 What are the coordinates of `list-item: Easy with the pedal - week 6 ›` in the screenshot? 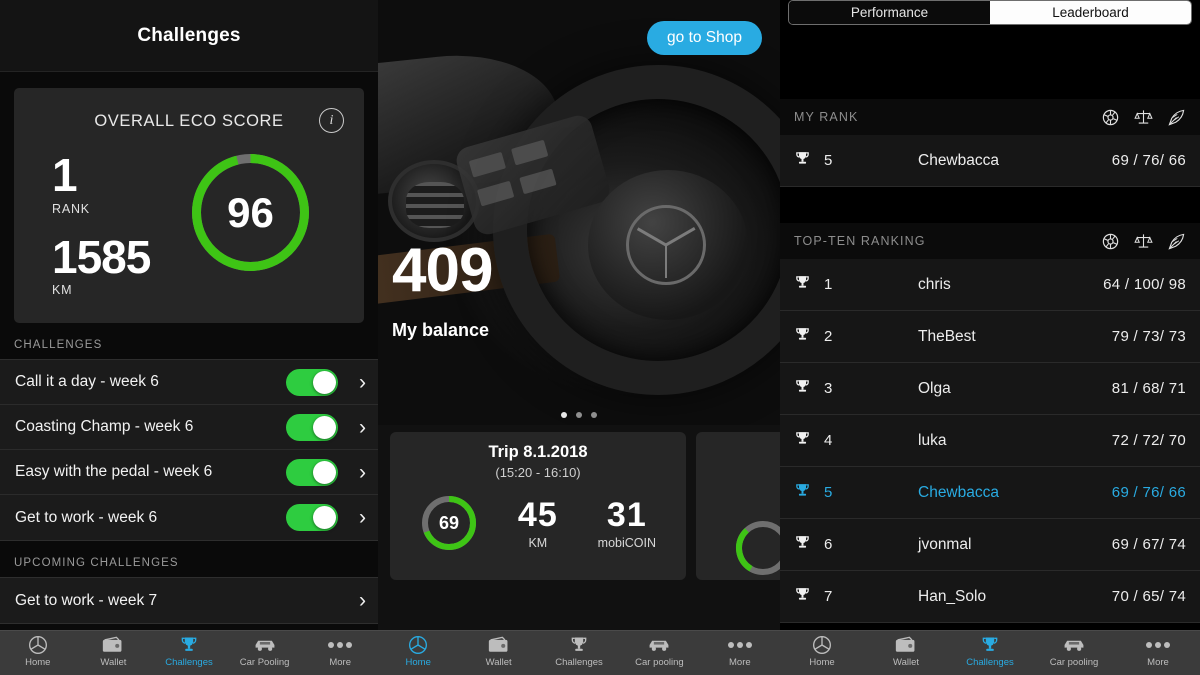 It's located at (189, 472).